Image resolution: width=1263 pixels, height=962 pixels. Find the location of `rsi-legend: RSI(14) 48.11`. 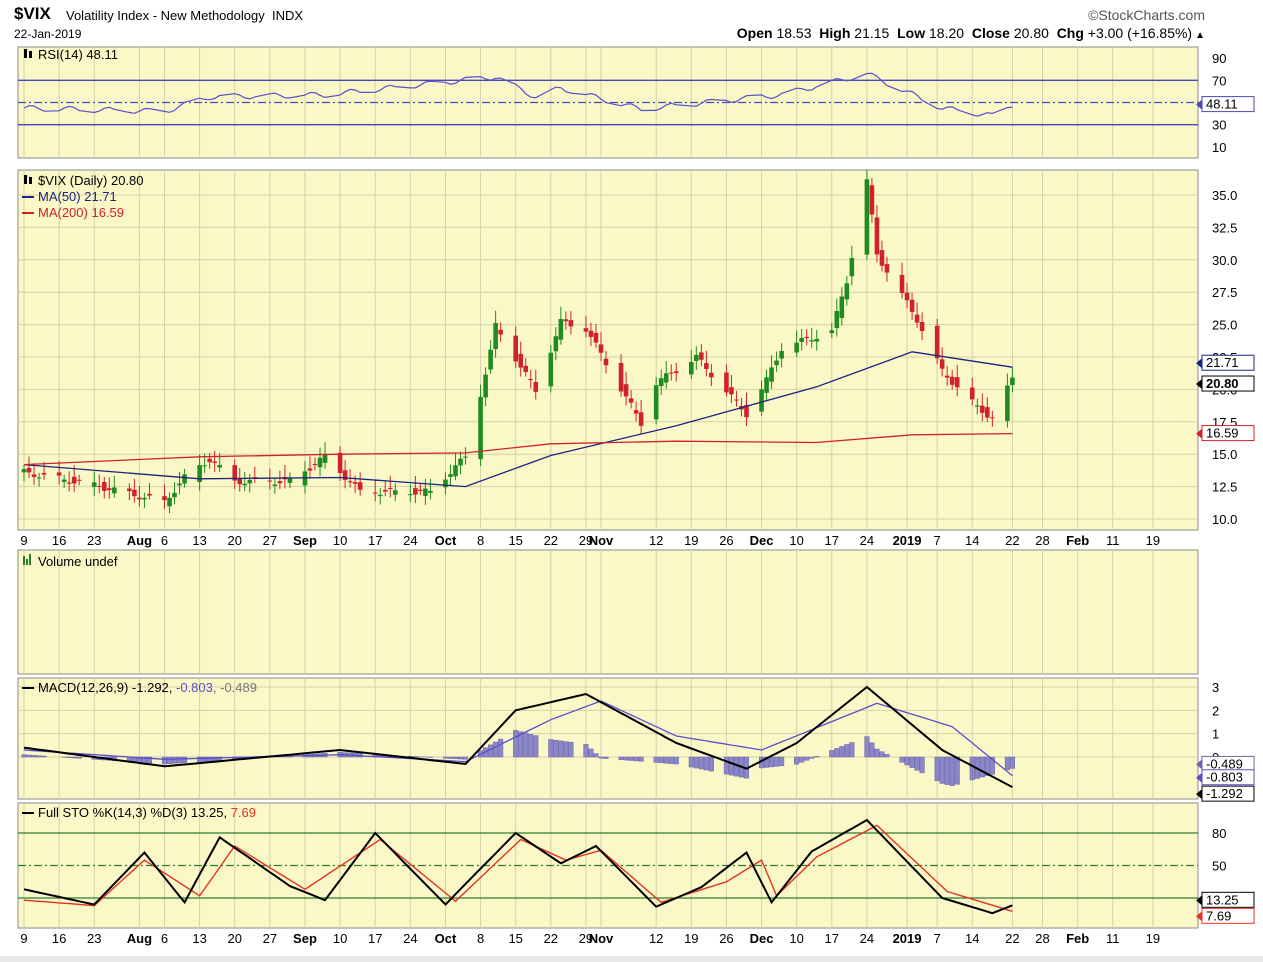

rsi-legend: RSI(14) 48.11 is located at coordinates (71, 54).